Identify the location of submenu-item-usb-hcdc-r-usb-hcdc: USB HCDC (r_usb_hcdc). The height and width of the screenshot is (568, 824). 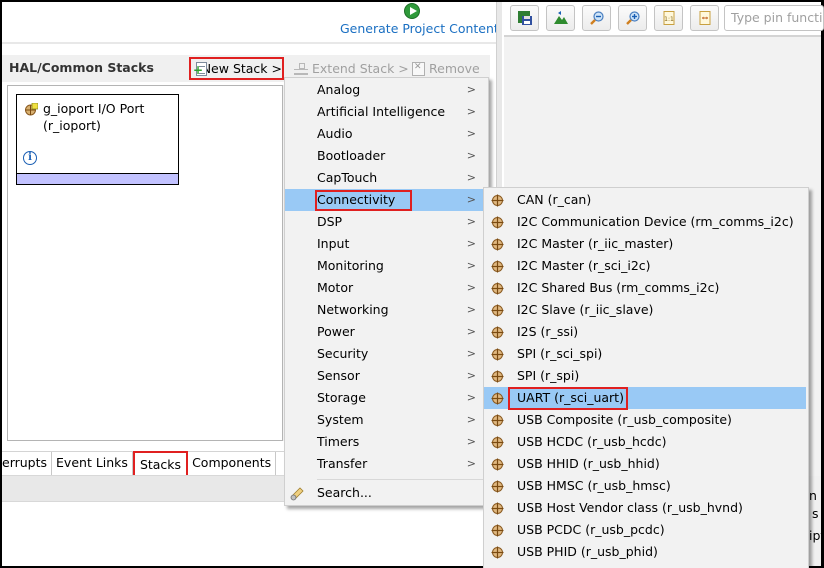
(645, 442).